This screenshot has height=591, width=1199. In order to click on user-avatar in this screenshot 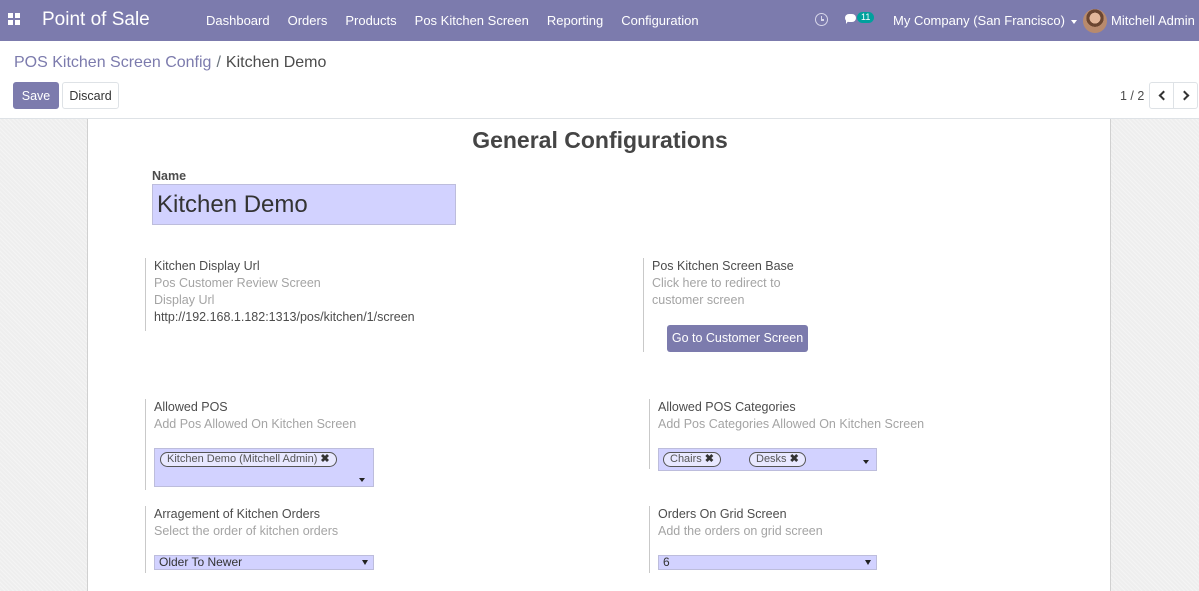, I will do `click(1095, 21)`.